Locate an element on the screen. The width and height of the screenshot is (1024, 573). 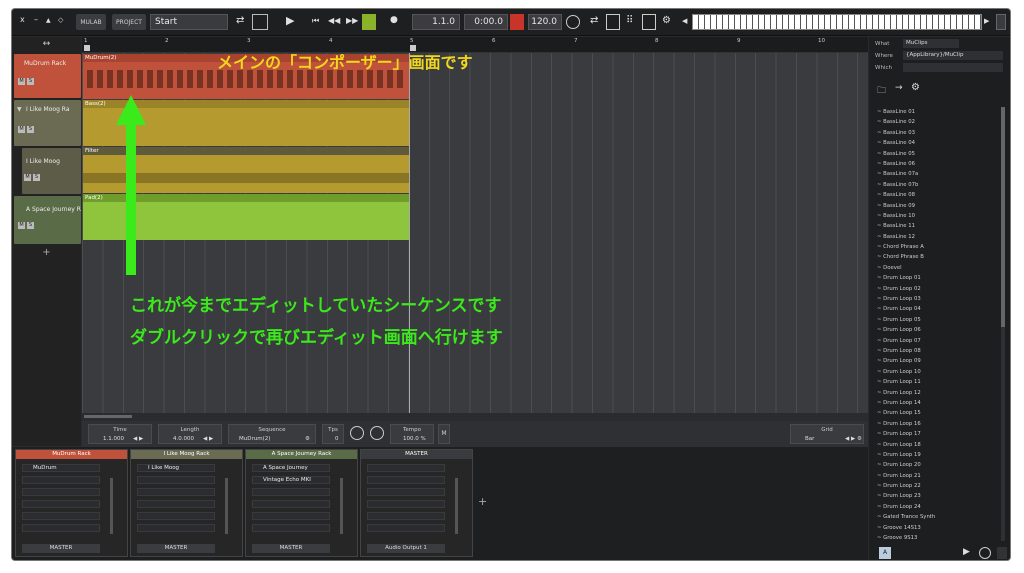
arrow-icon: → is located at coordinates (899, 88).